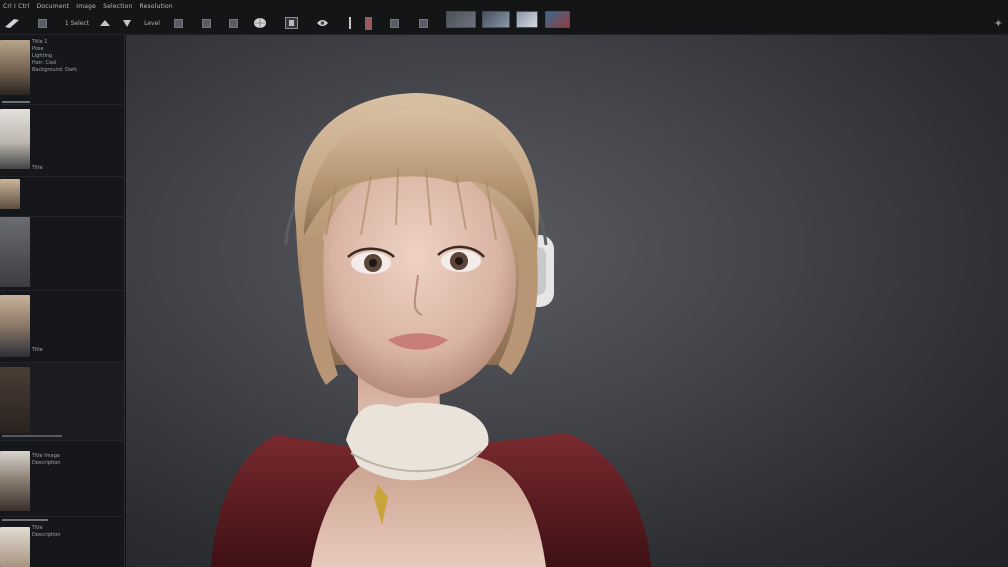 The height and width of the screenshot is (567, 1008). I want to click on cursor-tool-button, so click(127, 23).